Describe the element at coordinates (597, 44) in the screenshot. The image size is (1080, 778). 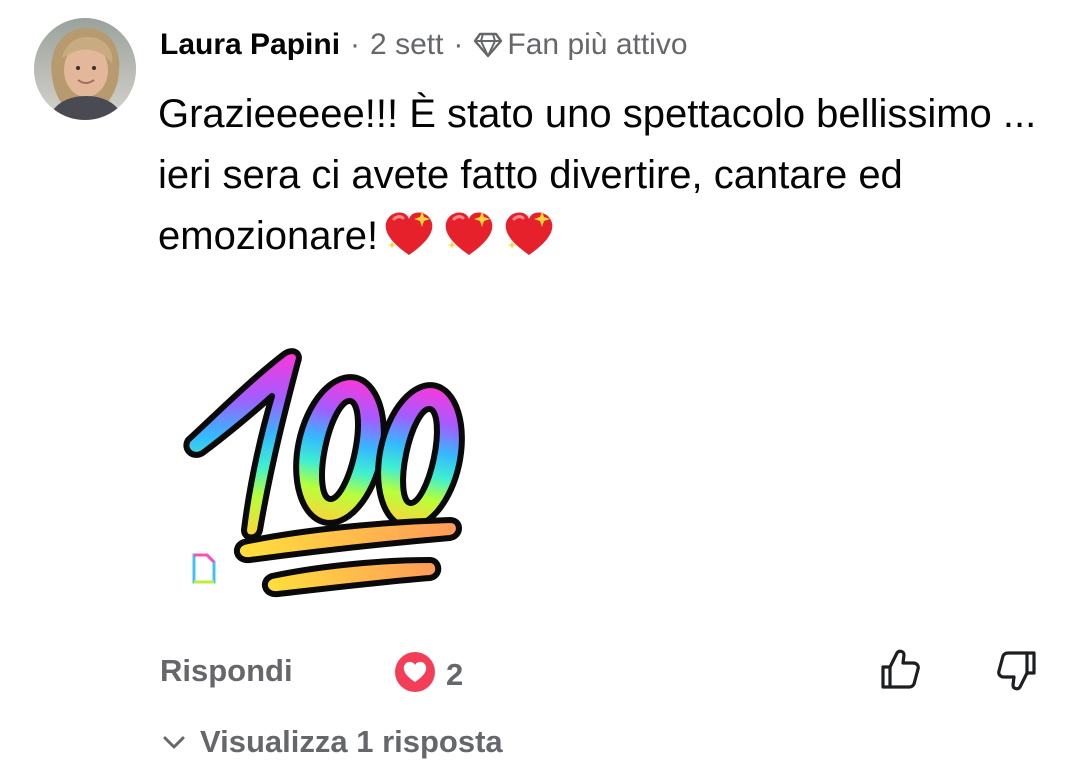
I see `top-fan-badge: Fan più attivo` at that location.